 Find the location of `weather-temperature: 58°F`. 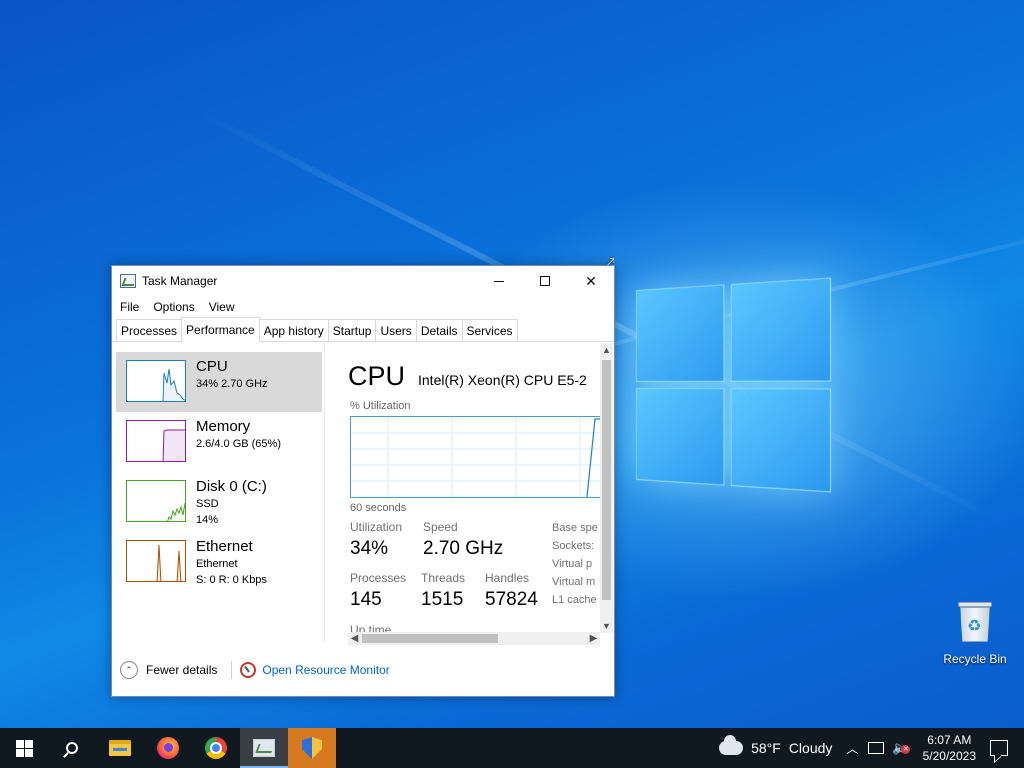

weather-temperature: 58°F is located at coordinates (766, 748).